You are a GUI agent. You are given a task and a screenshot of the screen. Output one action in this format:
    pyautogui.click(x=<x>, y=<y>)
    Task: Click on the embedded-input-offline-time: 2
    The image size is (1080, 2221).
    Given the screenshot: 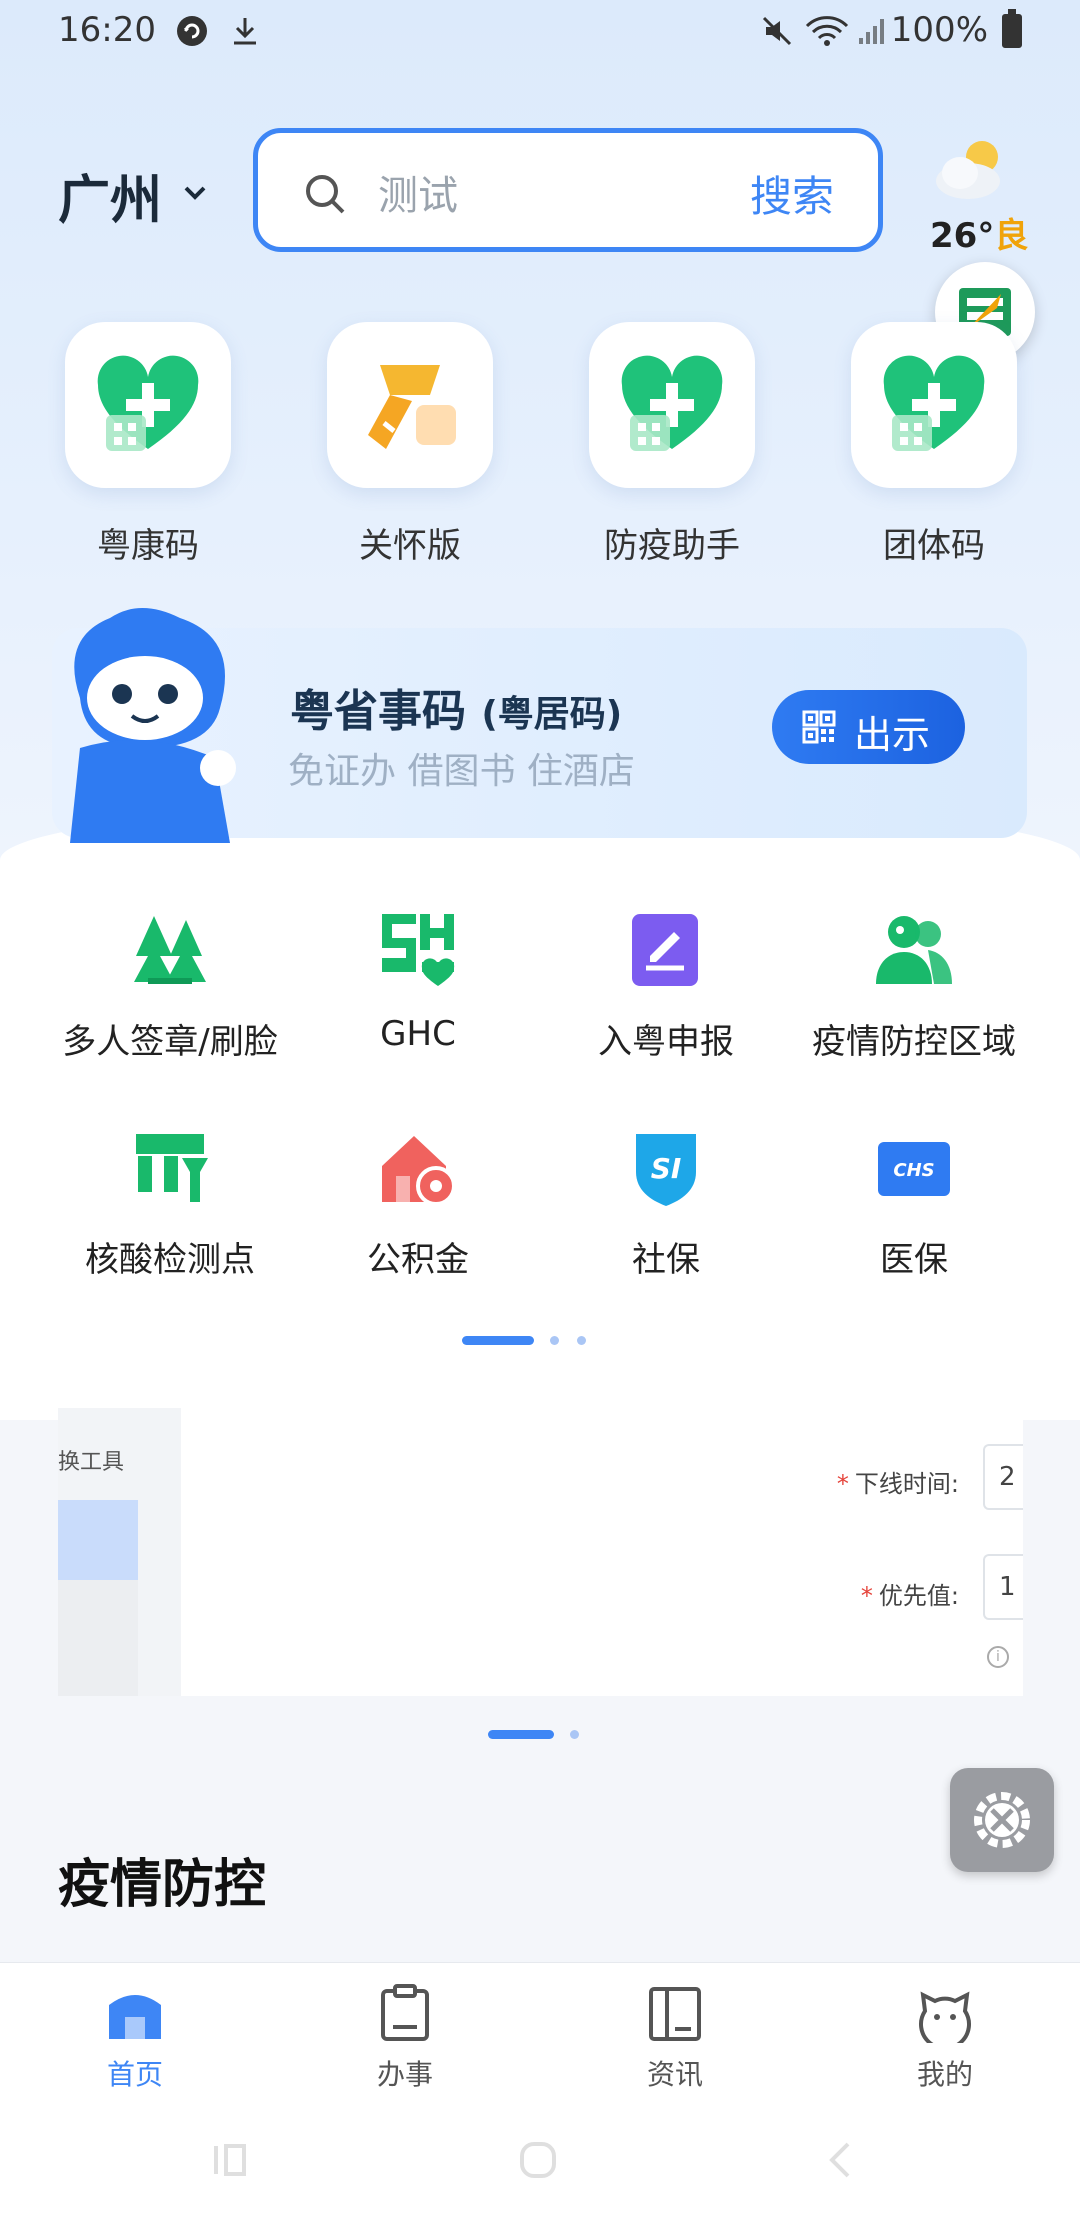 What is the action you would take?
    pyautogui.click(x=1003, y=1477)
    